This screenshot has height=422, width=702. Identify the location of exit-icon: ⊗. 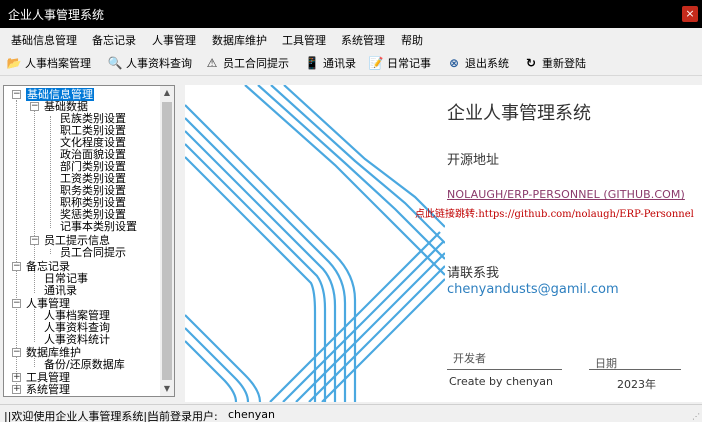
(454, 63).